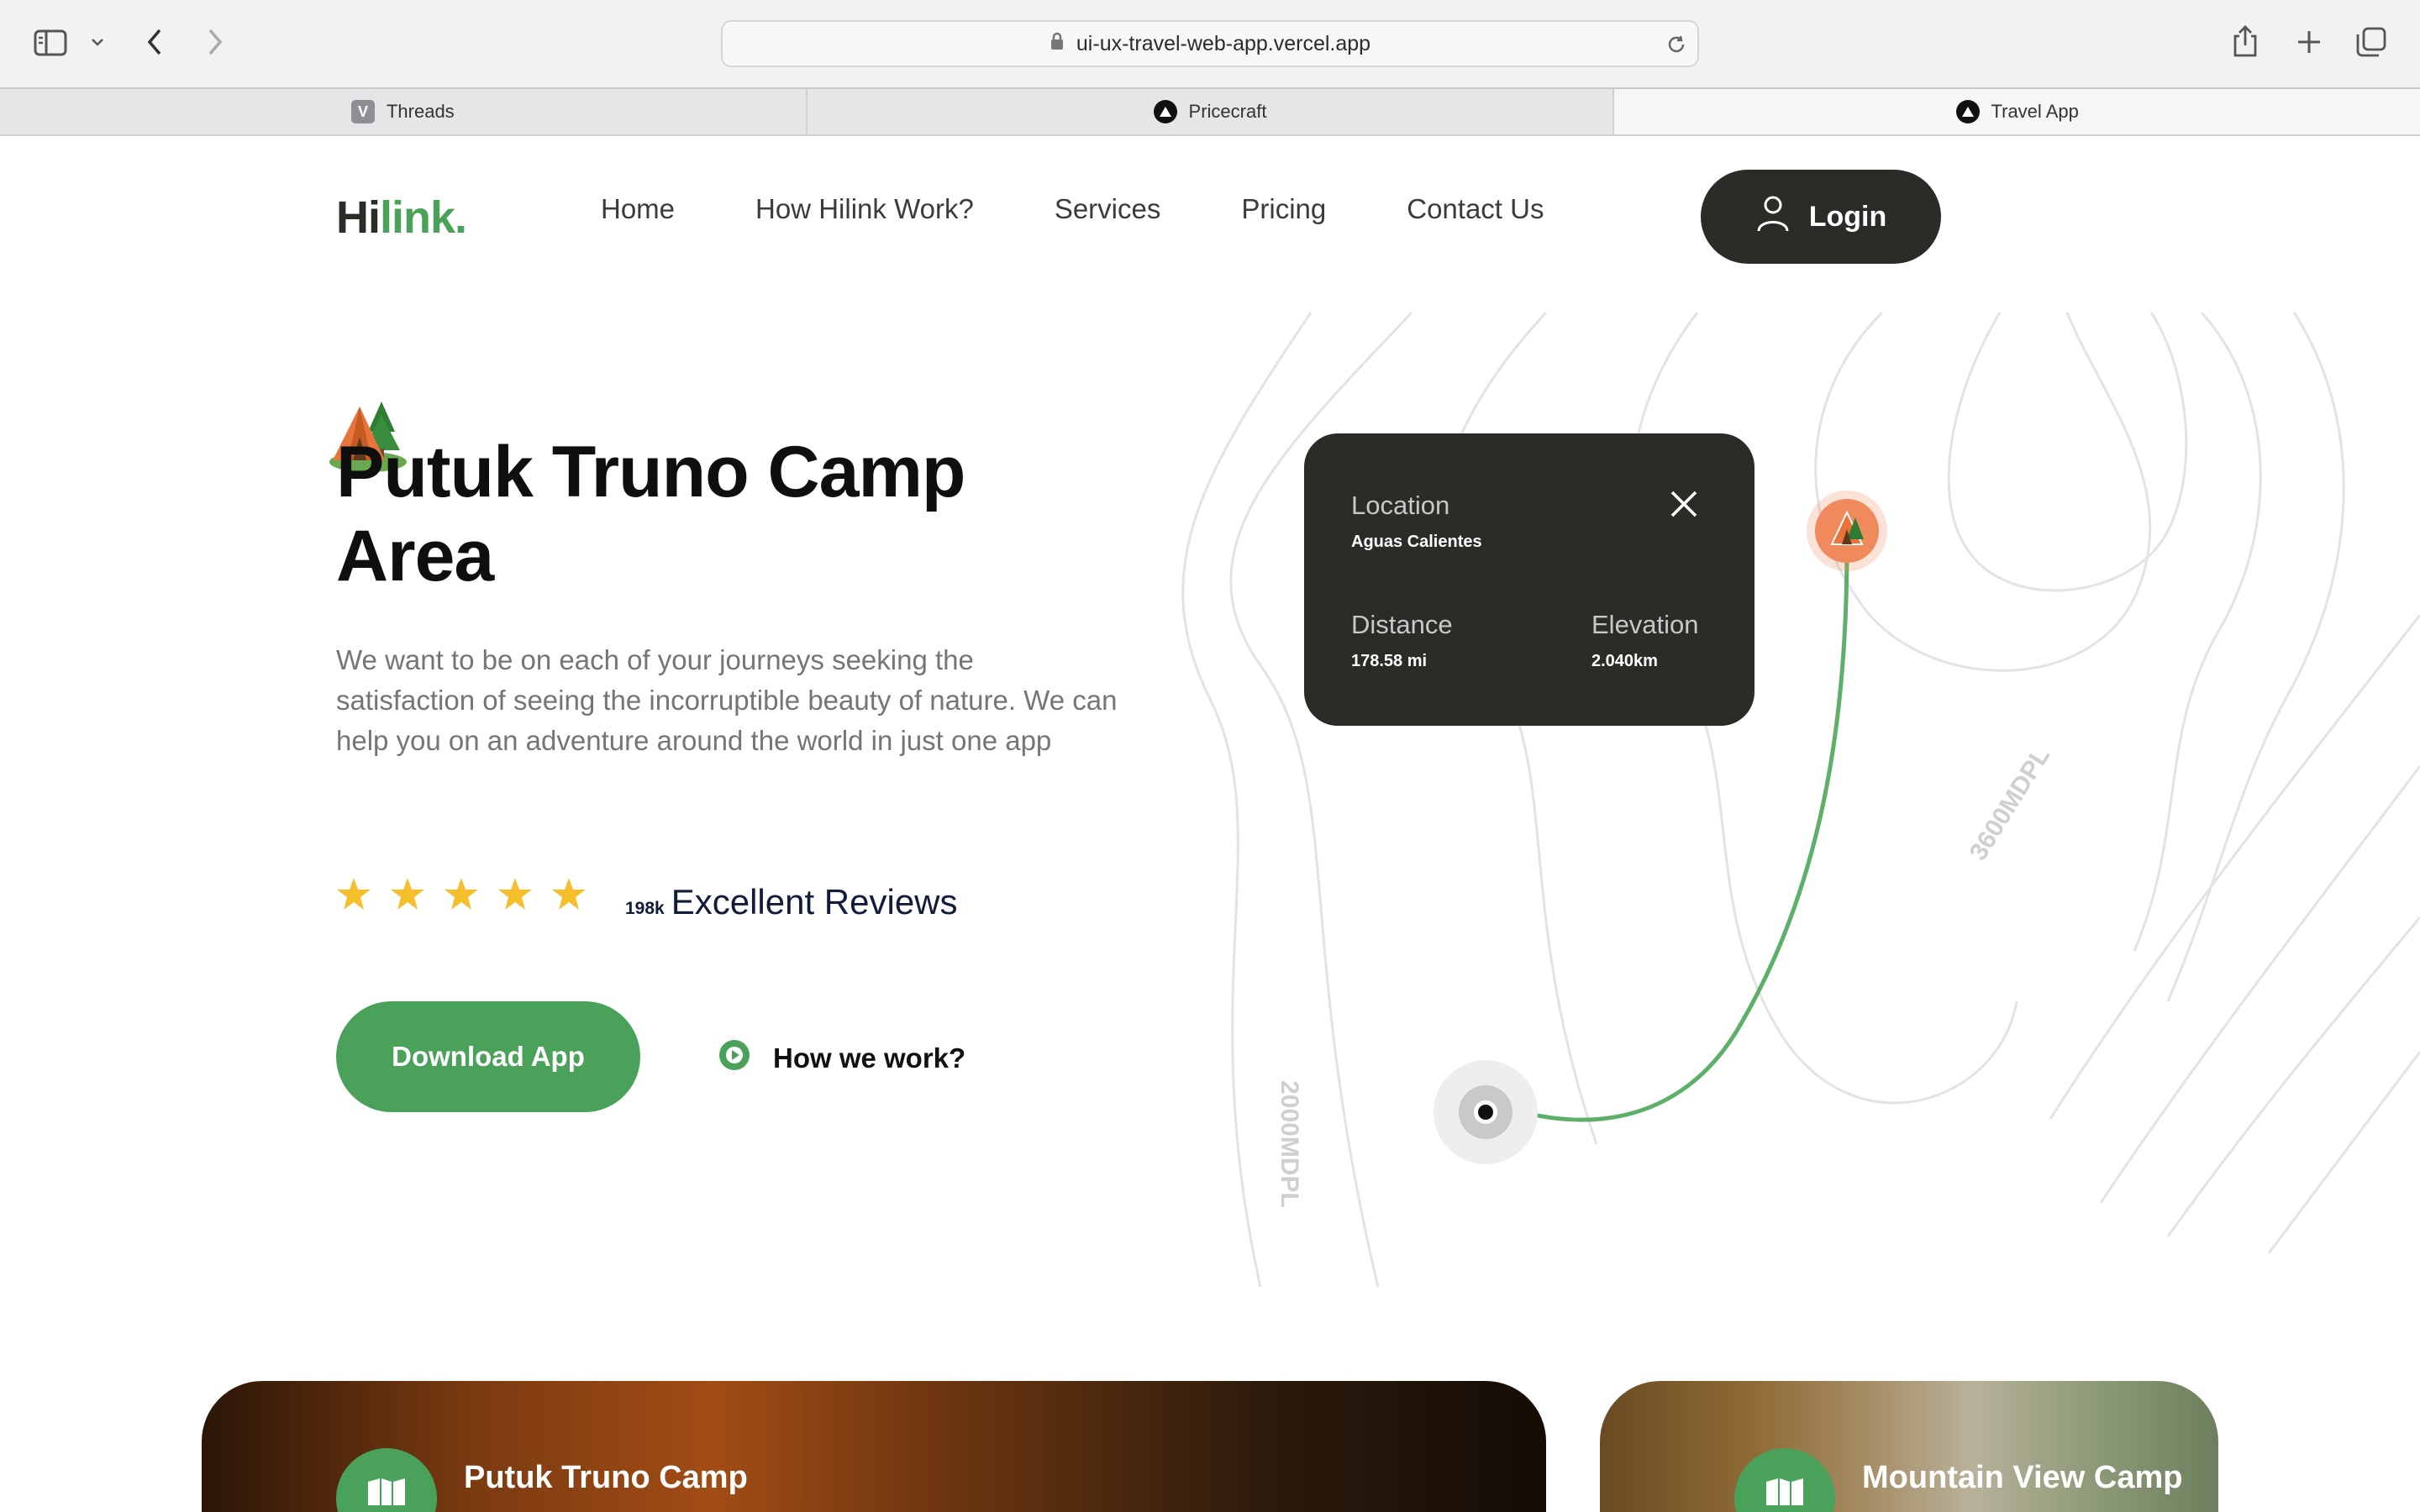 The height and width of the screenshot is (1512, 2420). I want to click on logo-part2: link., so click(423, 217).